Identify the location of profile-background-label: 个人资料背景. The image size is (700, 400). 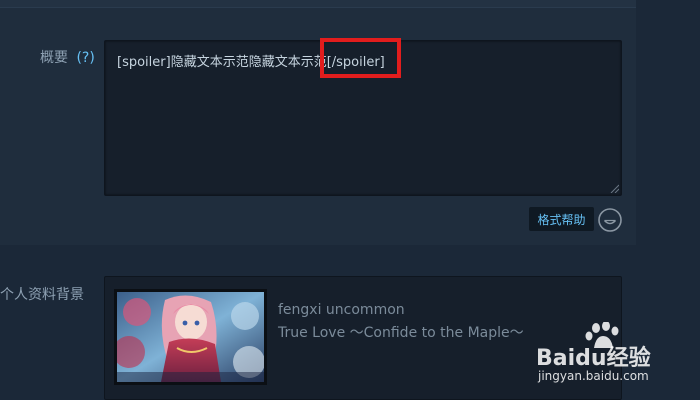
(42, 295).